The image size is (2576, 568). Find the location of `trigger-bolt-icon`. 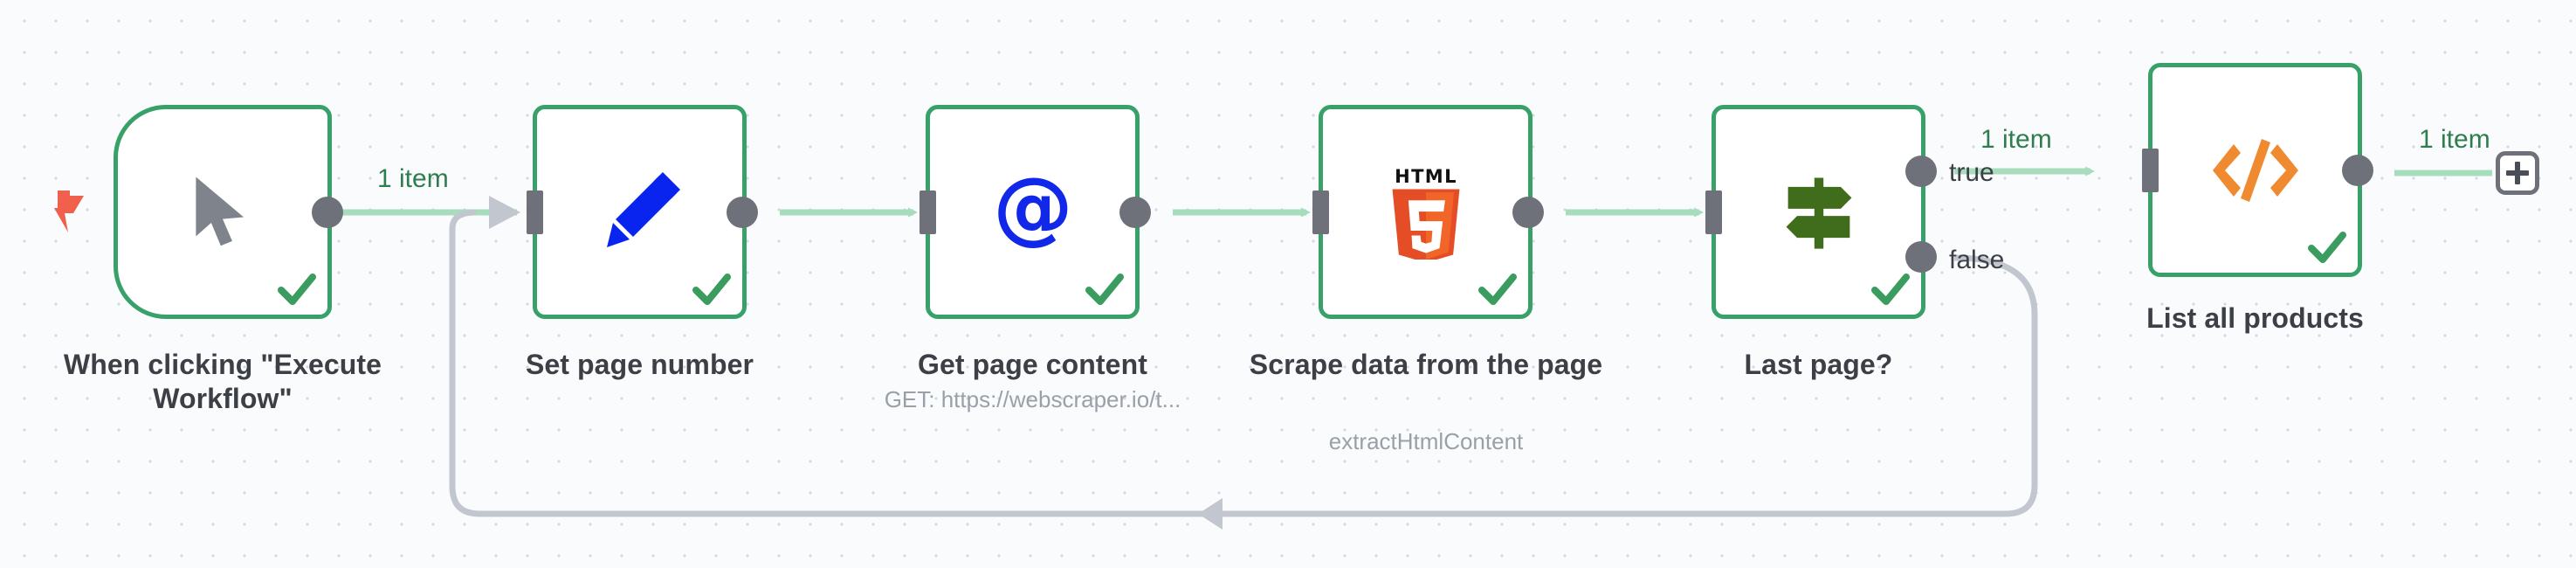

trigger-bolt-icon is located at coordinates (69, 211).